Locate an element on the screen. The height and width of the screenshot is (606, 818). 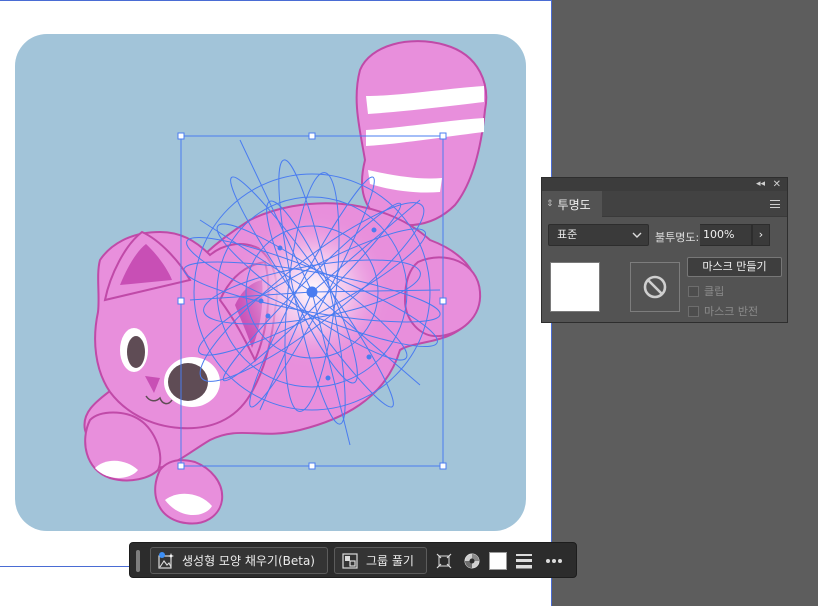
ungroup-label: 그룹 풀기 is located at coordinates (390, 561).